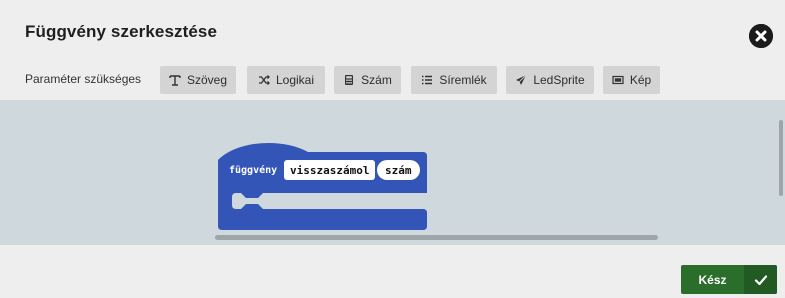 Image resolution: width=785 pixels, height=298 pixels. Describe the element at coordinates (463, 80) in the screenshot. I see `add-array-param-label: Síremlék` at that location.